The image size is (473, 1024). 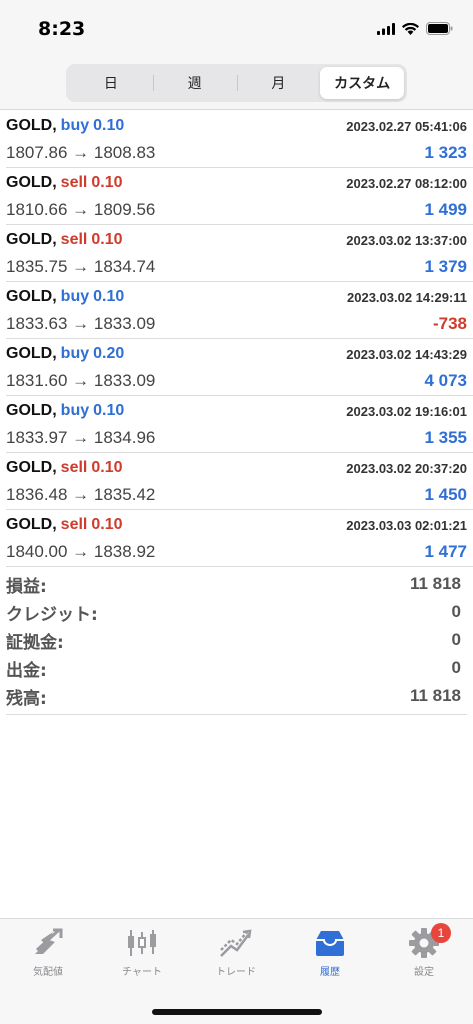 I want to click on deal-profit: 1 379, so click(x=445, y=266).